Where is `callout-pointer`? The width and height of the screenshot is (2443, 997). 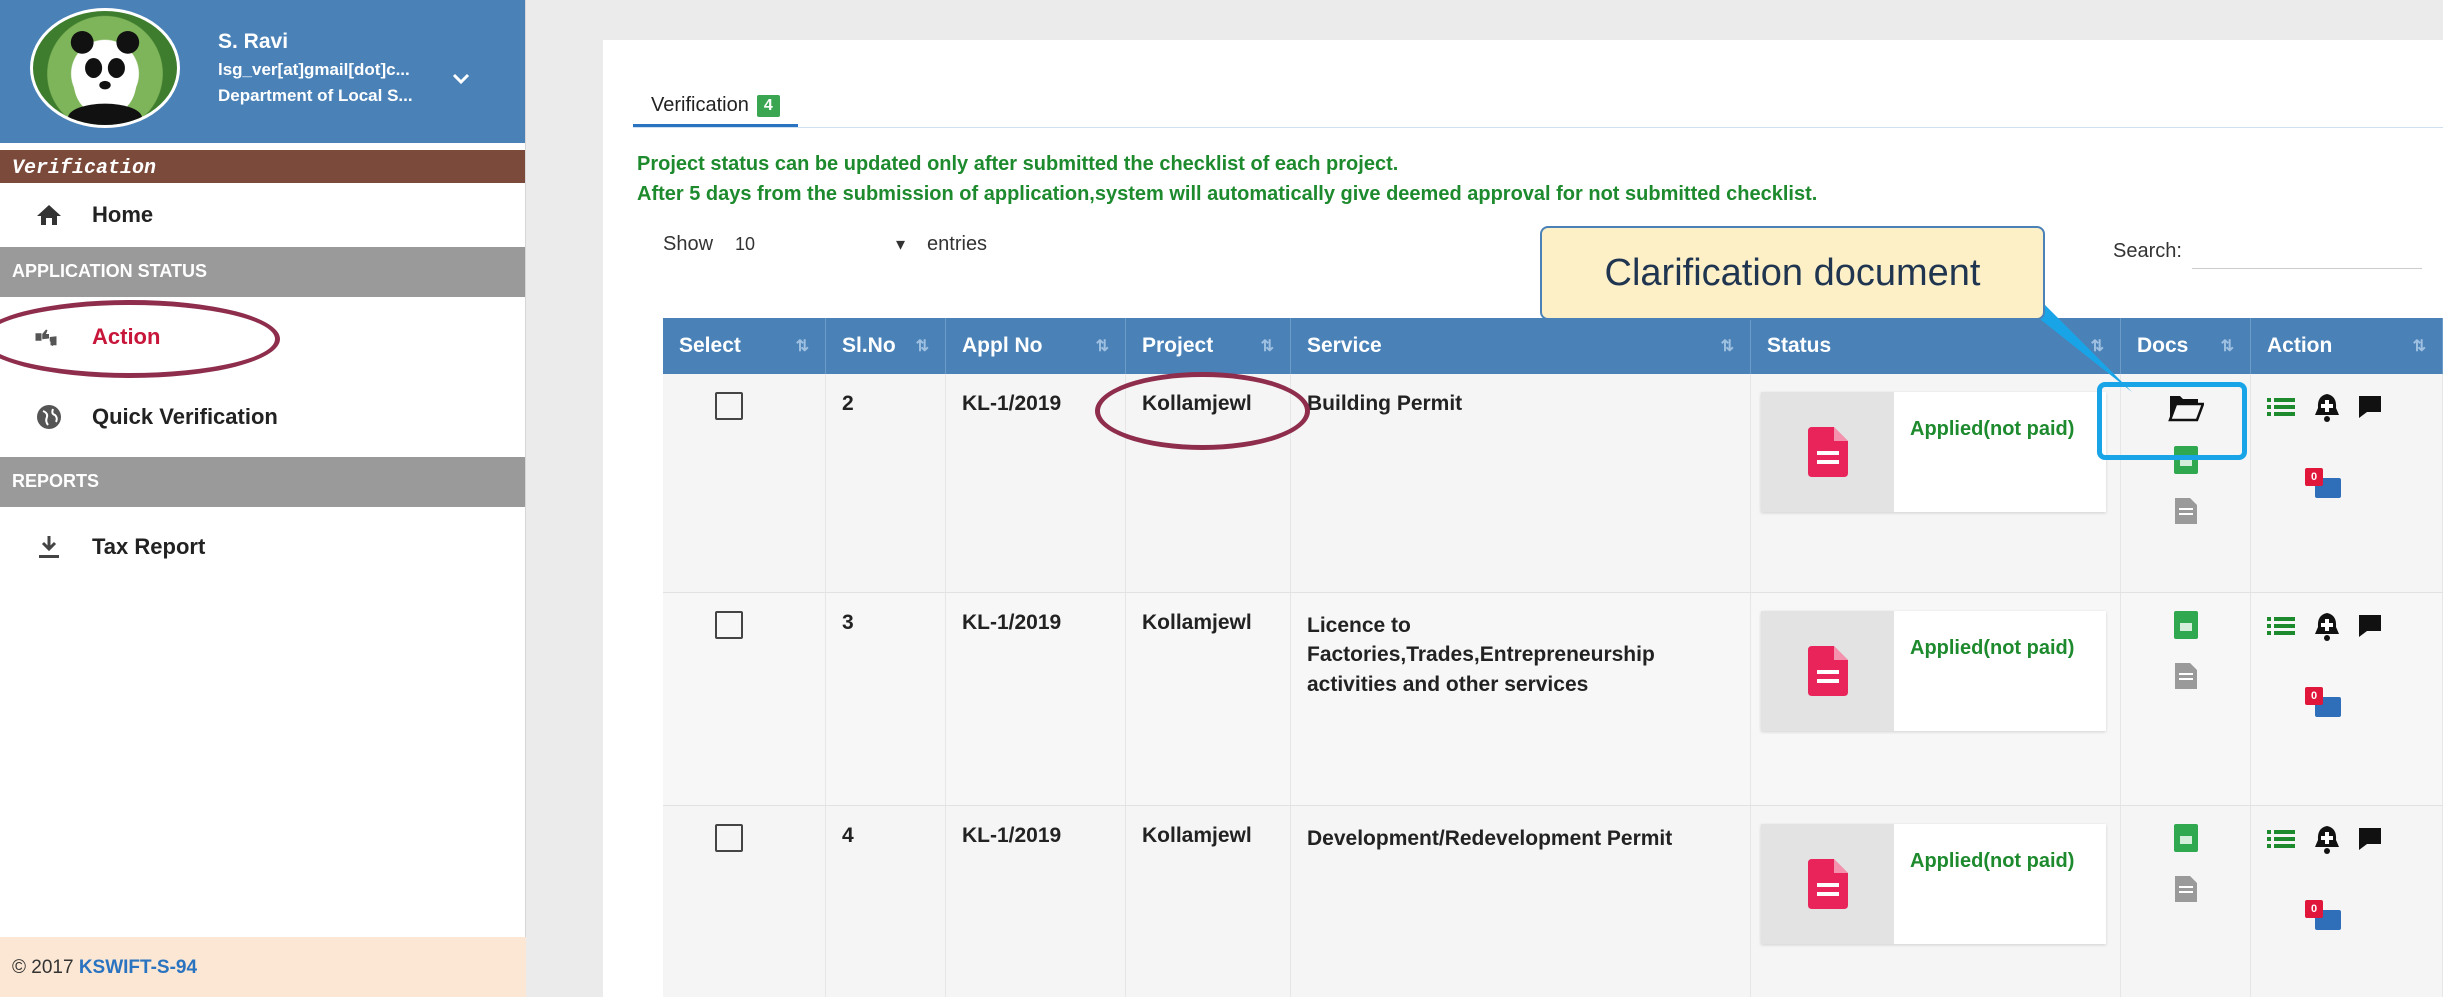 callout-pointer is located at coordinates (2074, 346).